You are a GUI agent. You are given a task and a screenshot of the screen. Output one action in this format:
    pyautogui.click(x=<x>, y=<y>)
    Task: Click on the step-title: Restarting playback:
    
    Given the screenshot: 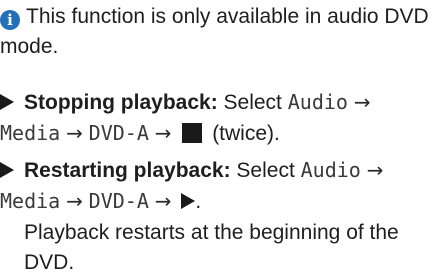 What is the action you would take?
    pyautogui.click(x=127, y=170)
    